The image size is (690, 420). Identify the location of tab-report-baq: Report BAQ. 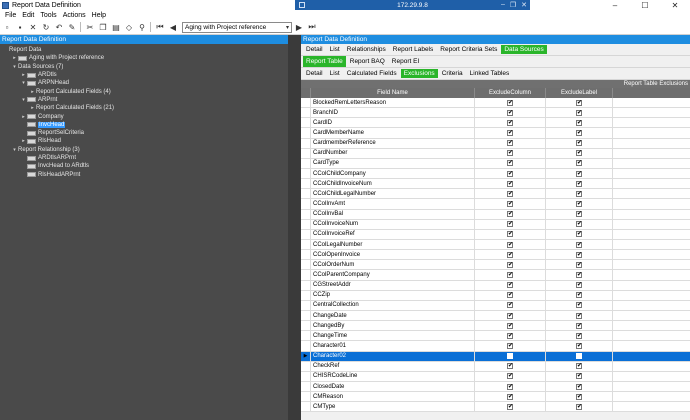
(367, 61).